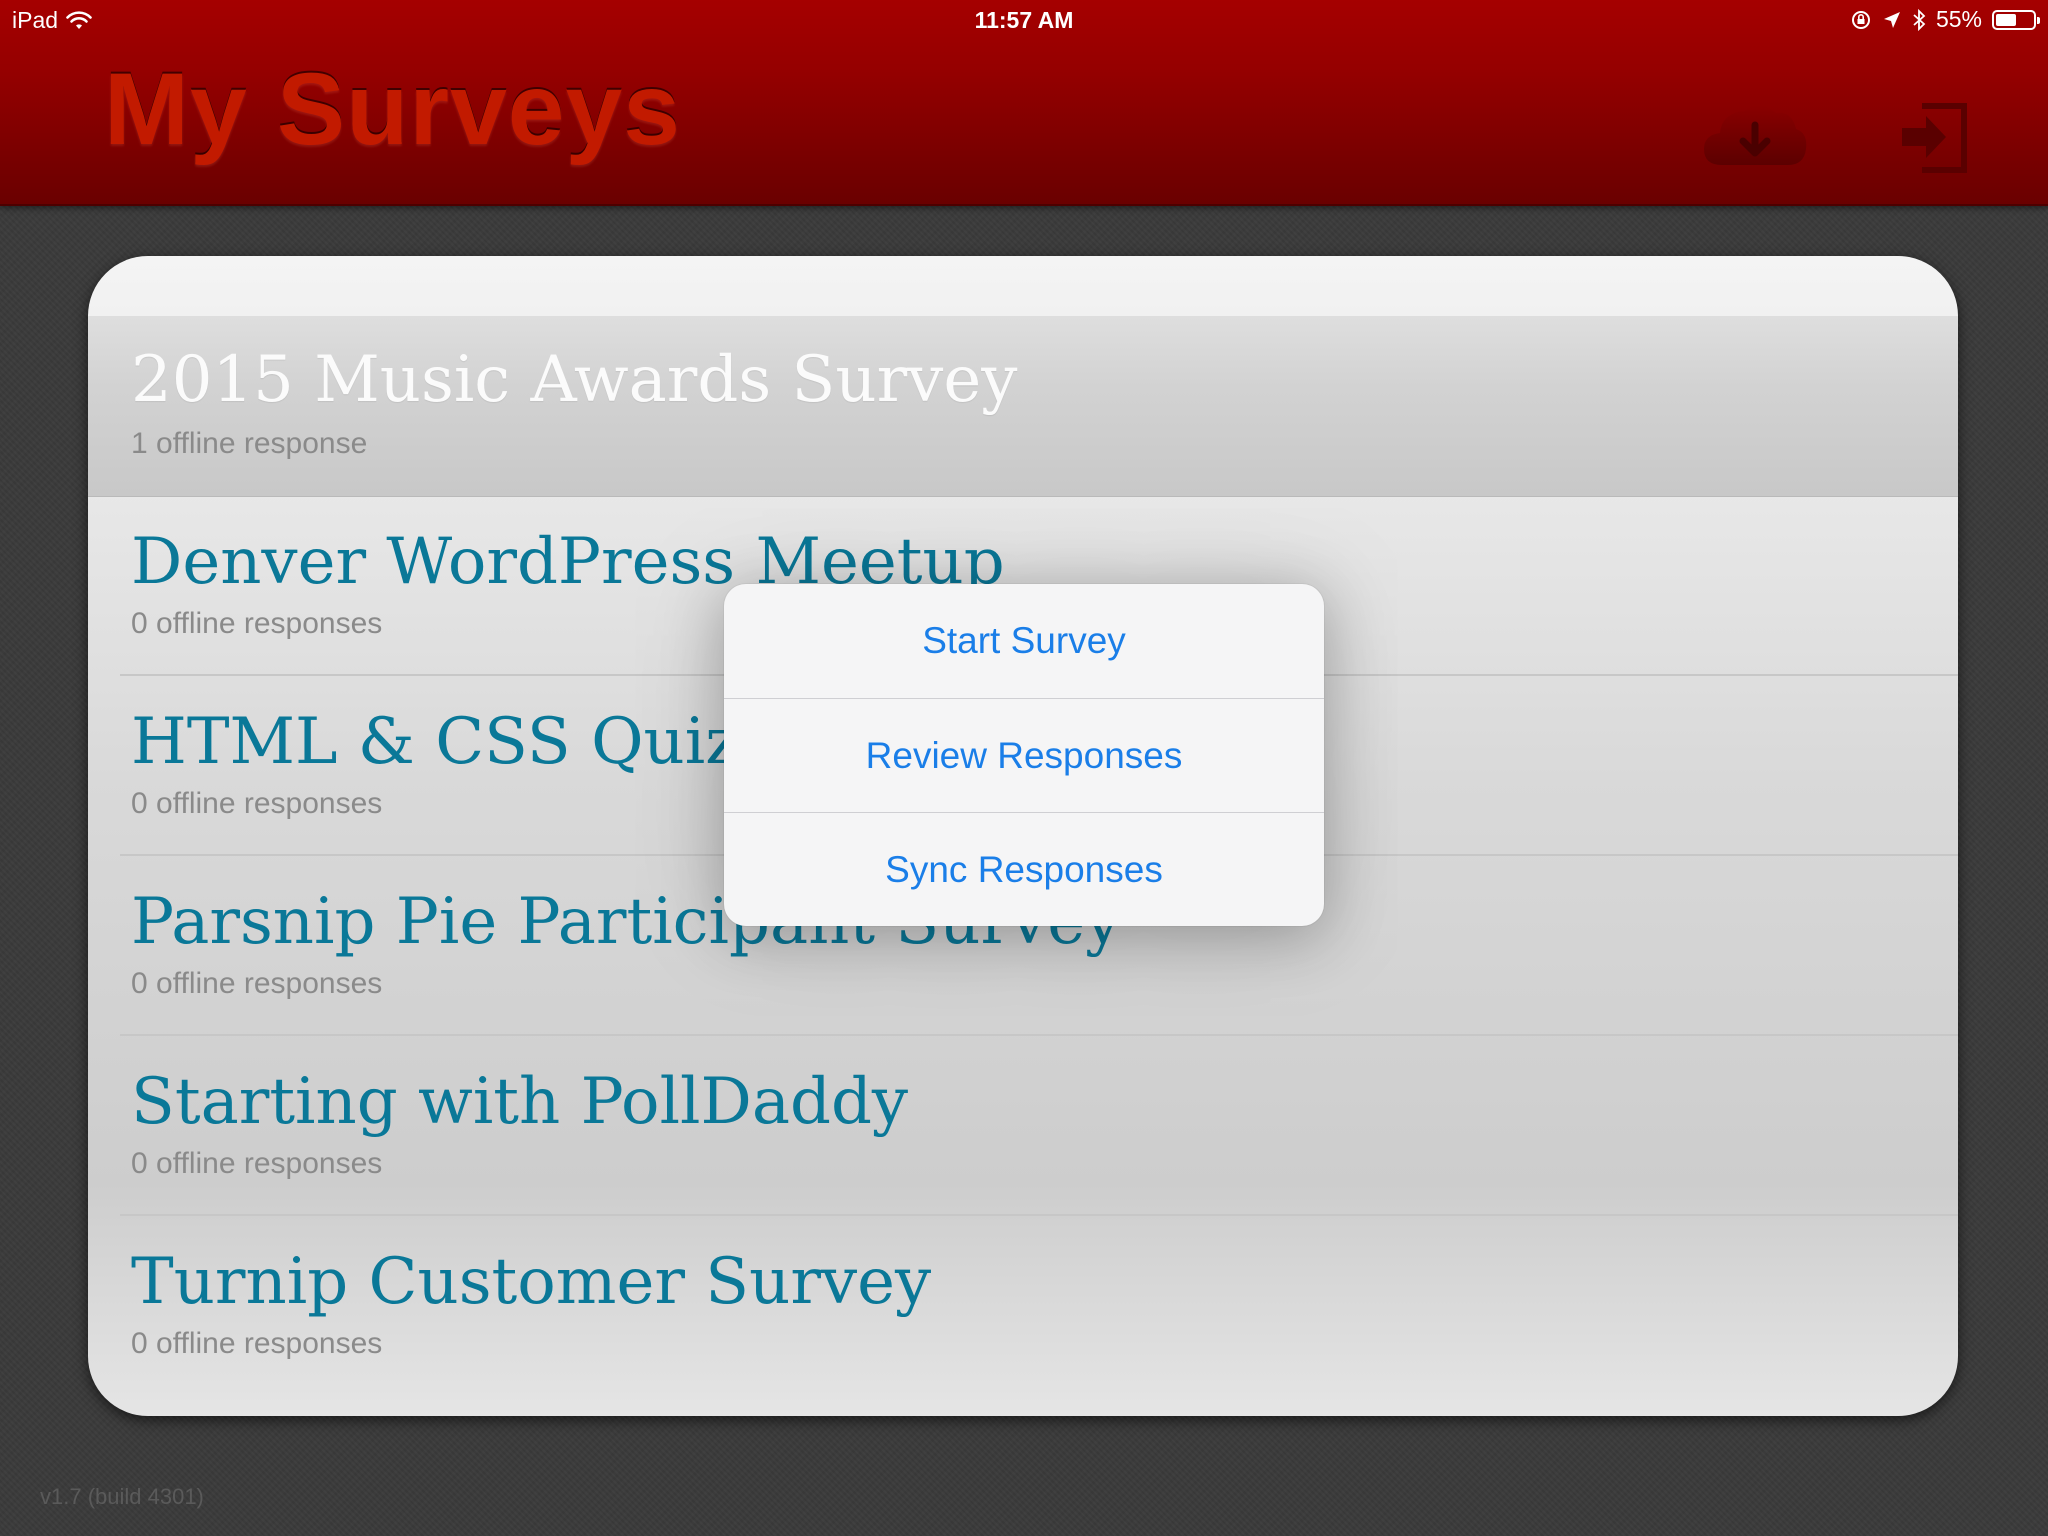 The width and height of the screenshot is (2048, 1536). What do you see at coordinates (1024, 869) in the screenshot?
I see `sync-responses-button: Sync Responses` at bounding box center [1024, 869].